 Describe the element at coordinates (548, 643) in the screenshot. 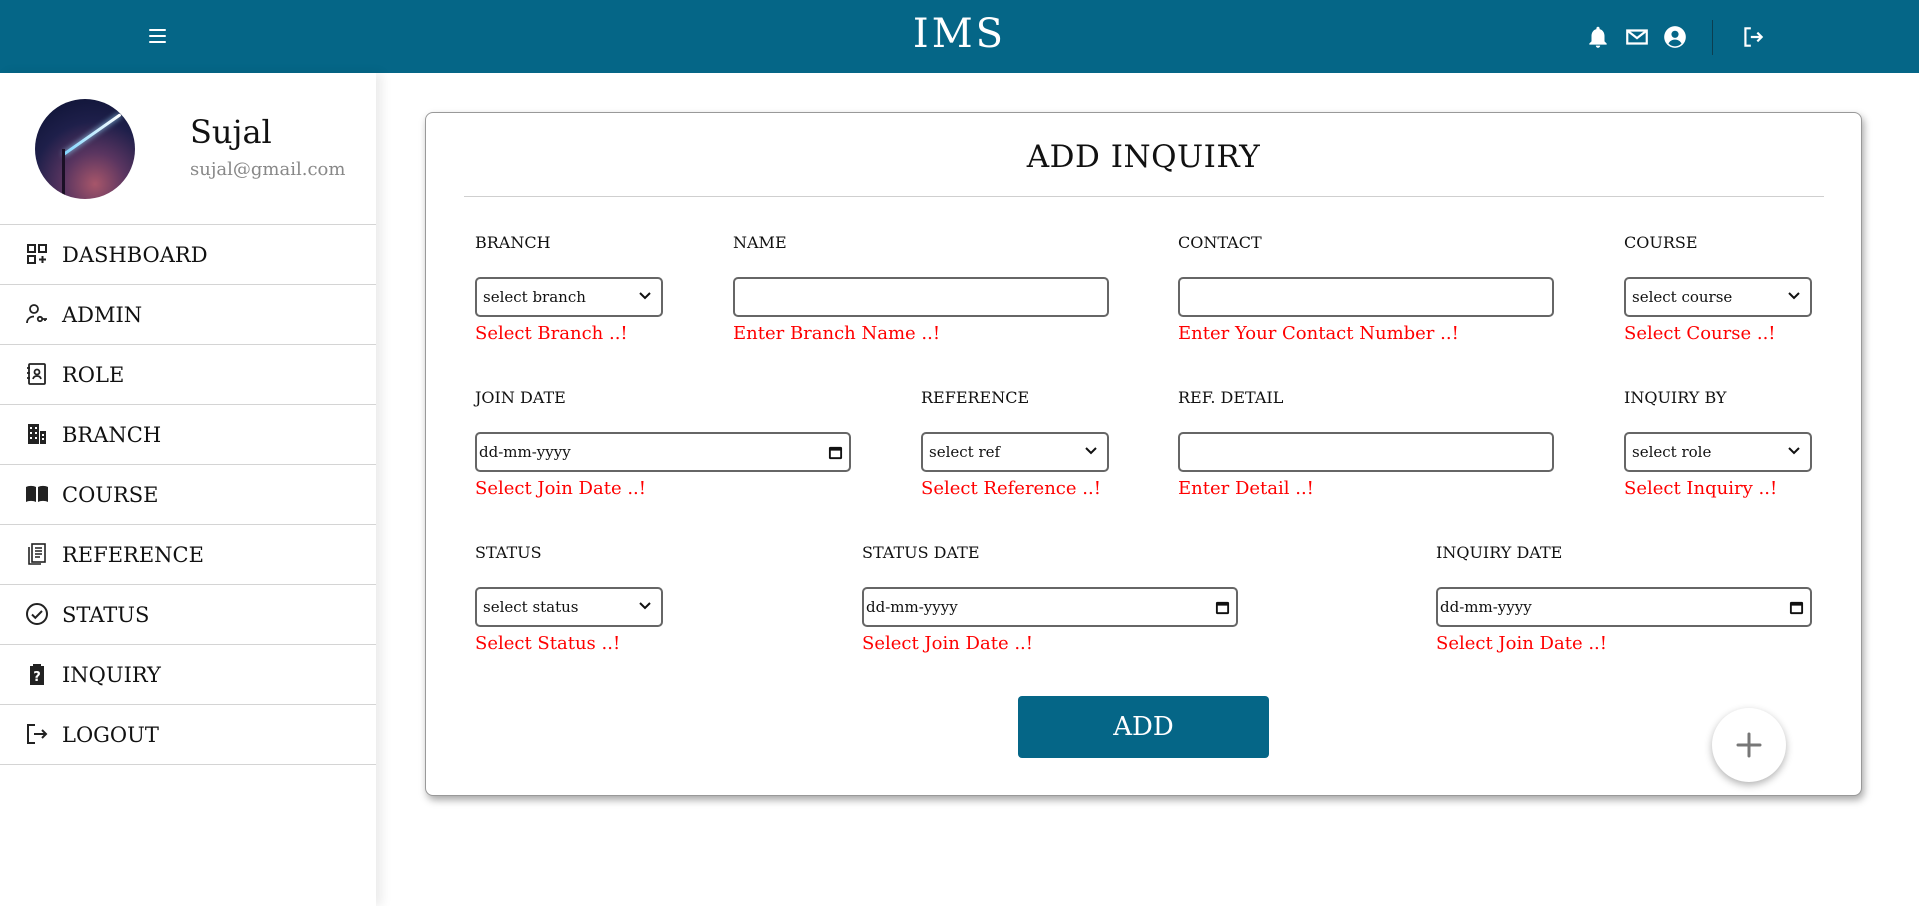

I see `status-error: Select Status ..!` at that location.